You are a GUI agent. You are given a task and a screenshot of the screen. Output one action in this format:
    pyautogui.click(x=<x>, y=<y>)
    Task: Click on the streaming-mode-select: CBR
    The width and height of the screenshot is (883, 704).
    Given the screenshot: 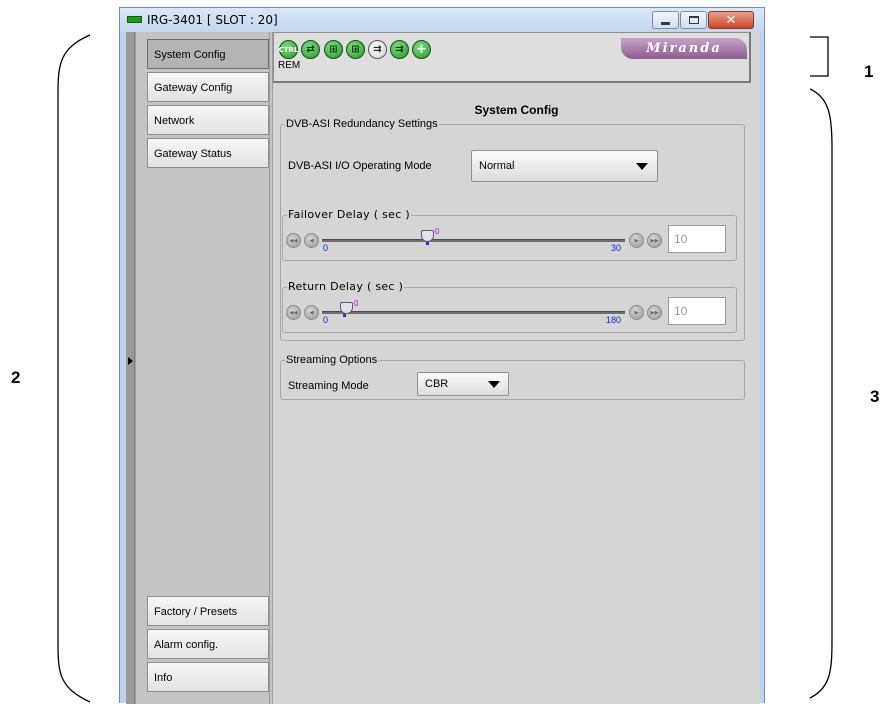 What is the action you would take?
    pyautogui.click(x=463, y=384)
    